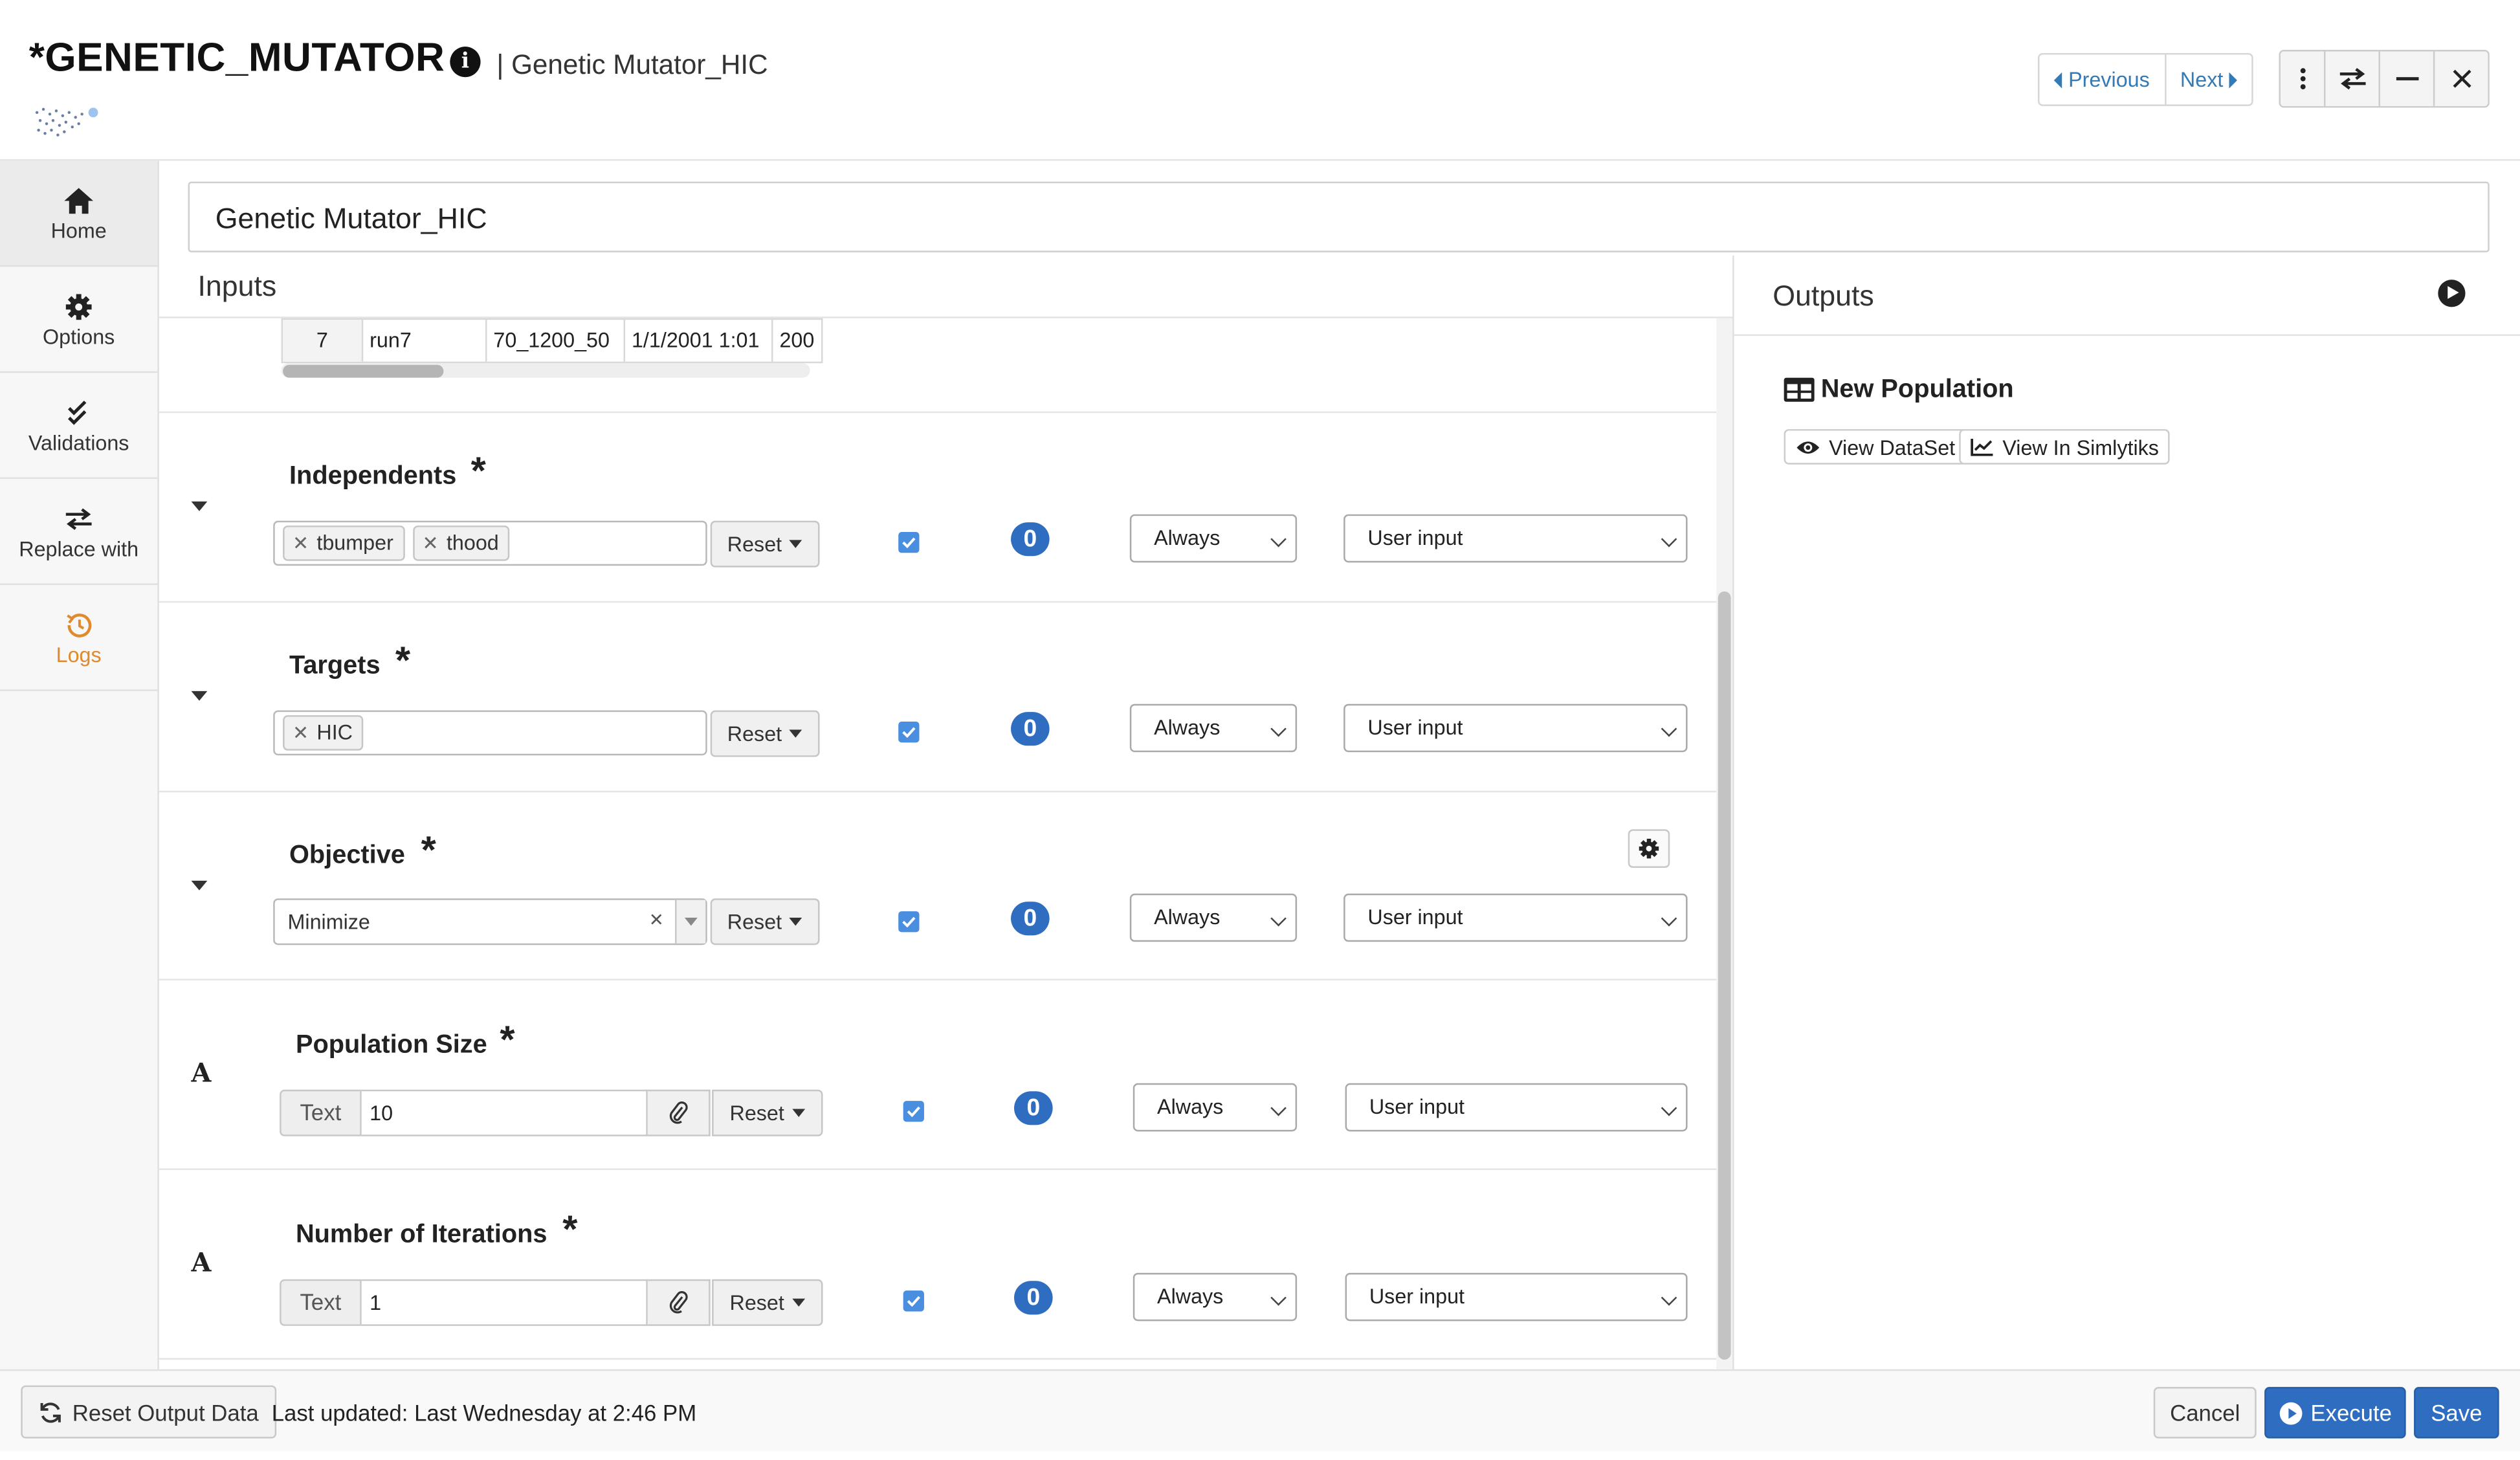 The width and height of the screenshot is (2520, 1460). What do you see at coordinates (1808, 447) in the screenshot?
I see `eye-icon` at bounding box center [1808, 447].